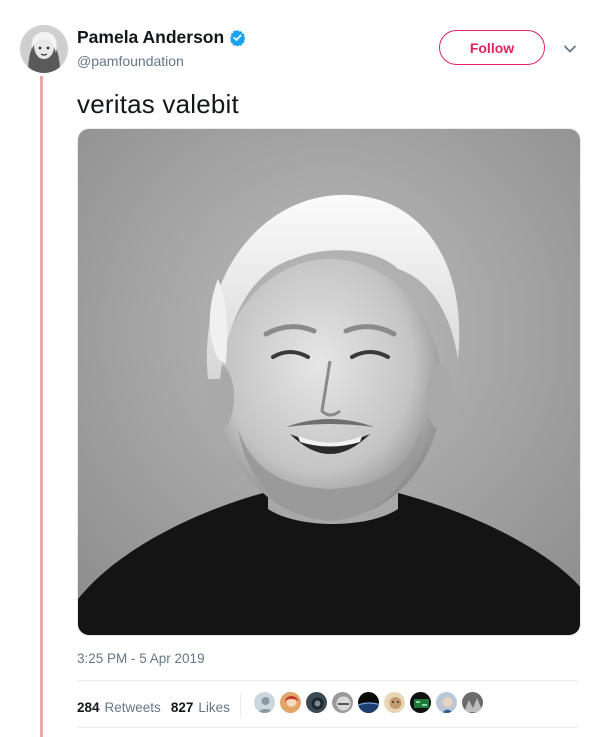  Describe the element at coordinates (150, 37) in the screenshot. I see `author-display-name: Pamela Anderson` at that location.